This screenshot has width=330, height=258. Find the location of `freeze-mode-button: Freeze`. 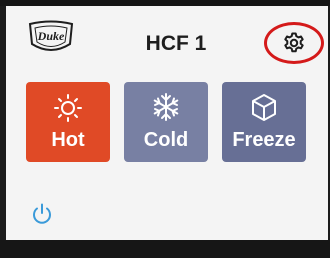

freeze-mode-button: Freeze is located at coordinates (264, 122).